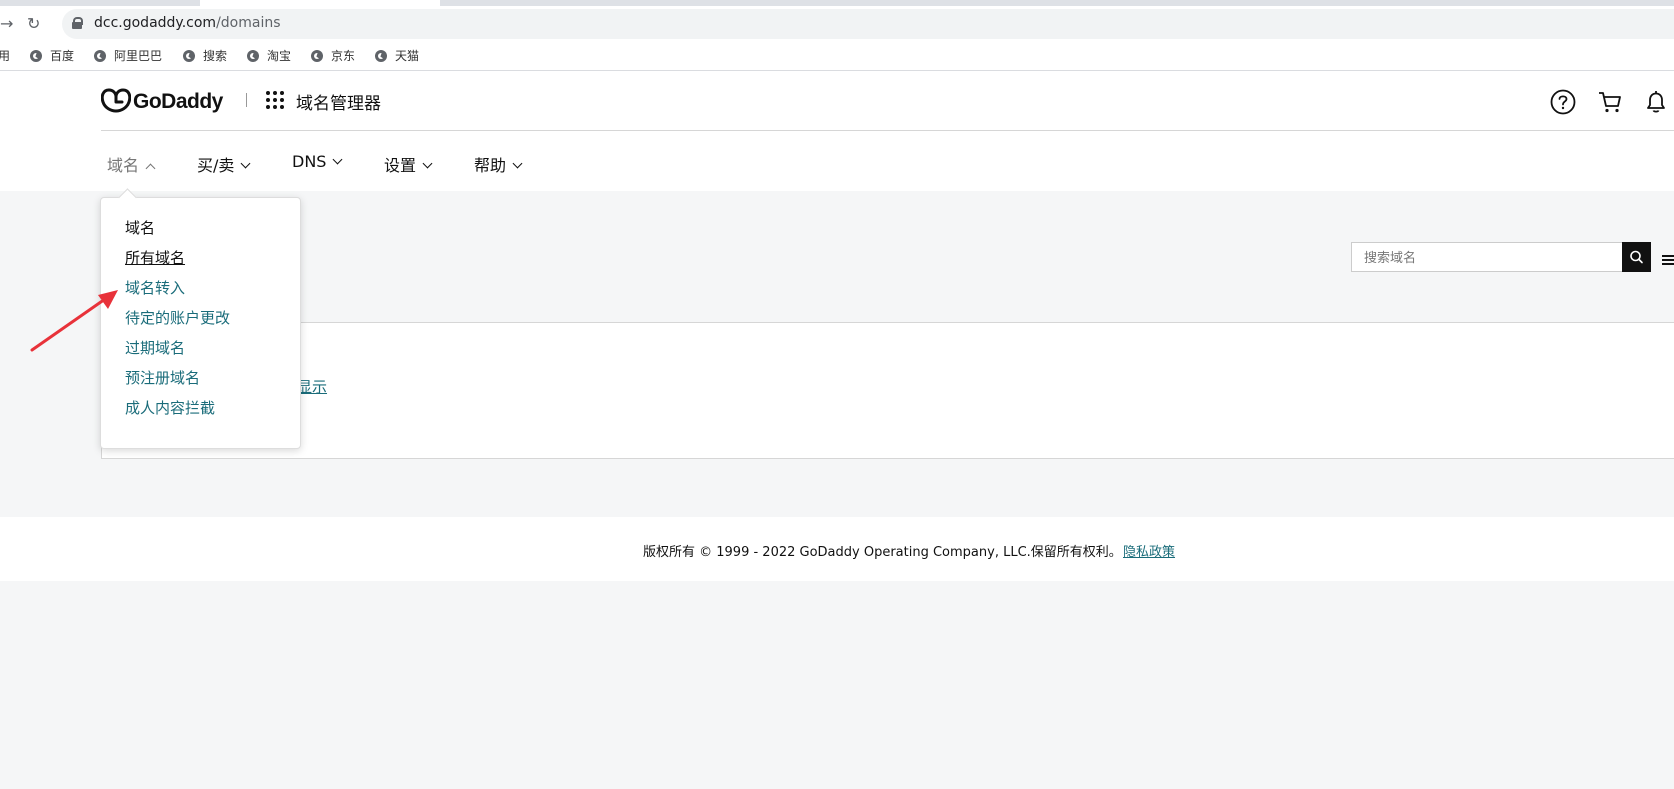 Image resolution: width=1674 pixels, height=789 pixels. Describe the element at coordinates (178, 102) in the screenshot. I see `brand-wordmark: GoDaddy` at that location.